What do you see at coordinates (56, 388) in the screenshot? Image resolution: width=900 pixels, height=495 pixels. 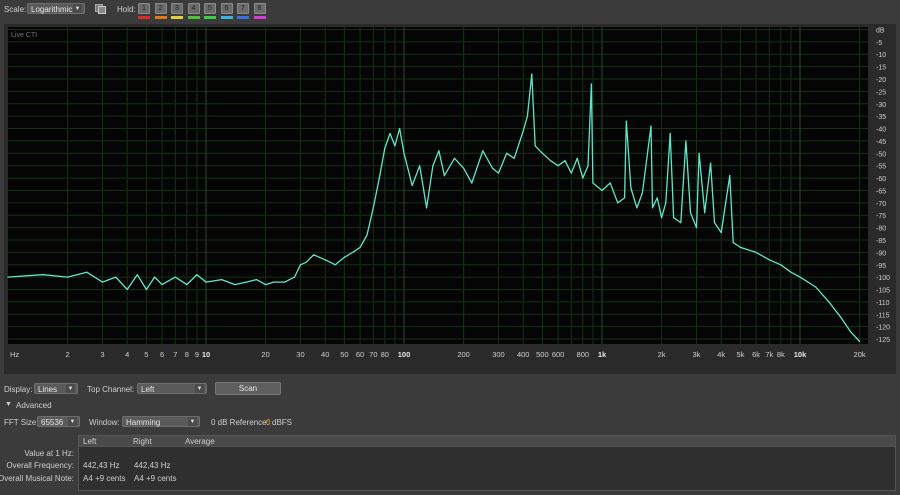 I see `display-dropdown: Lines ▼` at bounding box center [56, 388].